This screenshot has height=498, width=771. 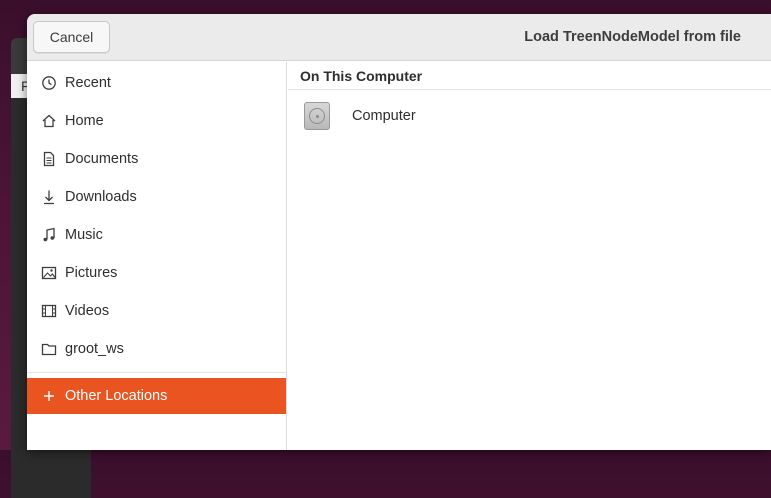 I want to click on sidebar-item-other-locations: Other Locations, so click(x=156, y=396).